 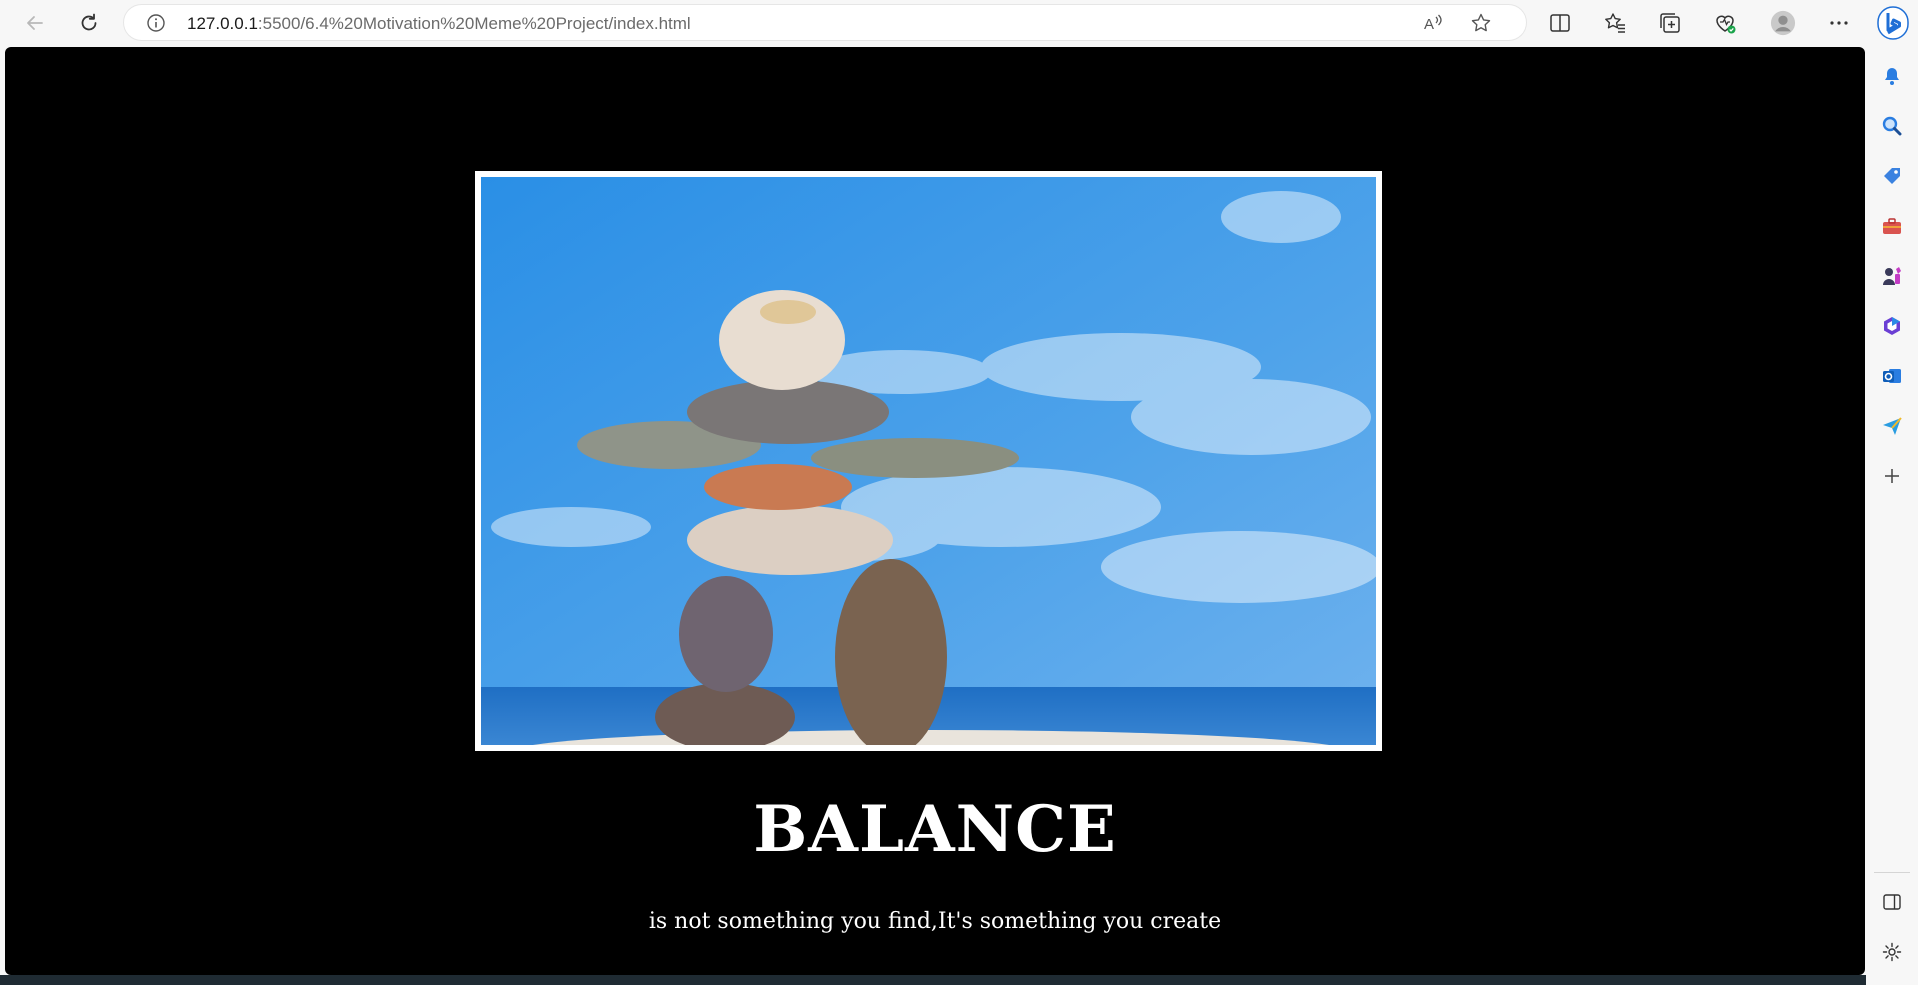 I want to click on more-options-button, so click(x=1839, y=23).